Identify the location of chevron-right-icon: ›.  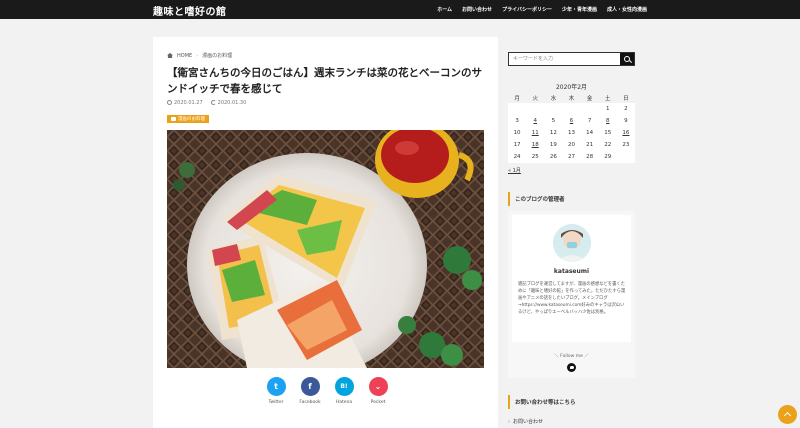
(509, 421).